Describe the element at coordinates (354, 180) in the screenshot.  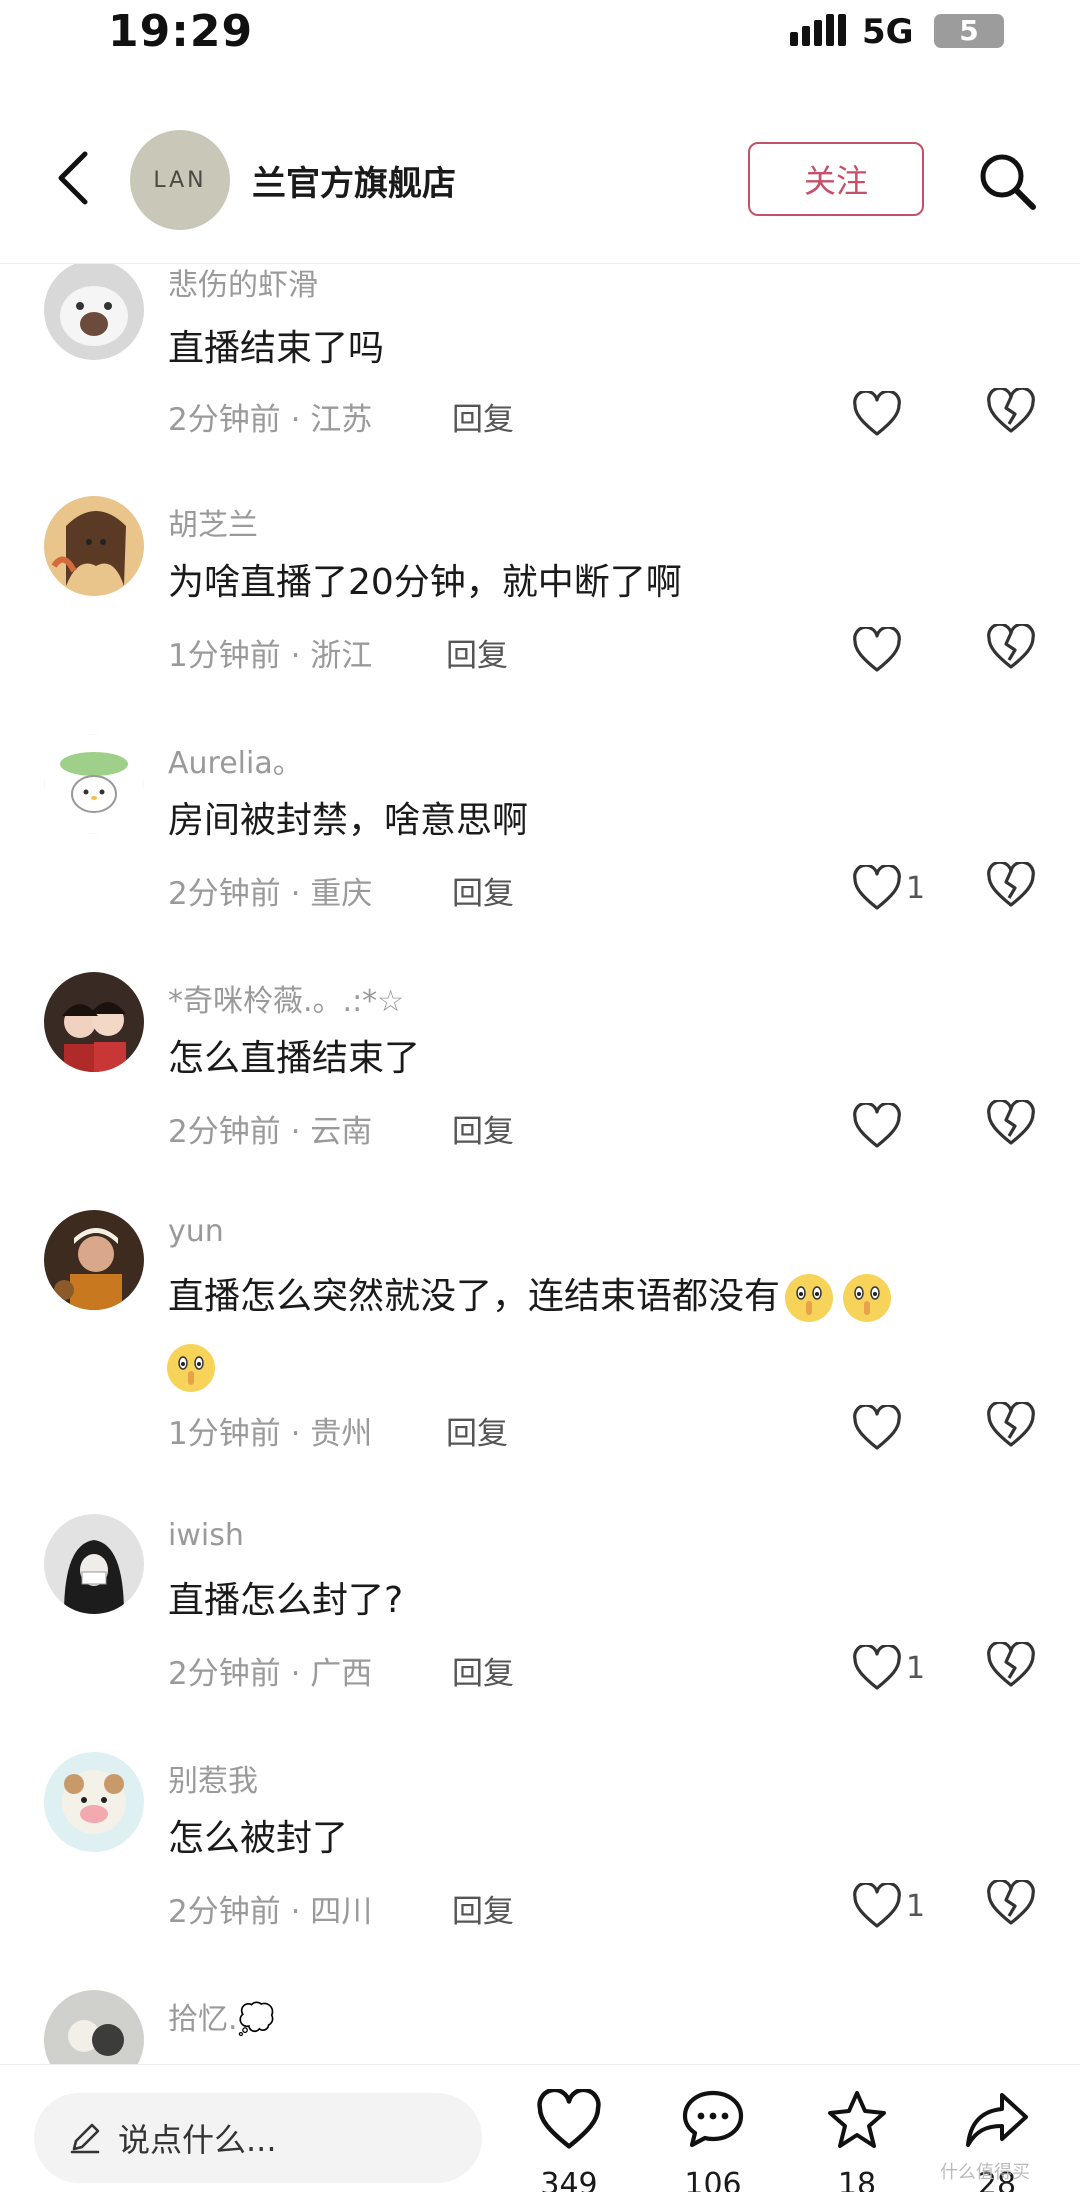
I see `store-name: 兰官方旗舰店` at that location.